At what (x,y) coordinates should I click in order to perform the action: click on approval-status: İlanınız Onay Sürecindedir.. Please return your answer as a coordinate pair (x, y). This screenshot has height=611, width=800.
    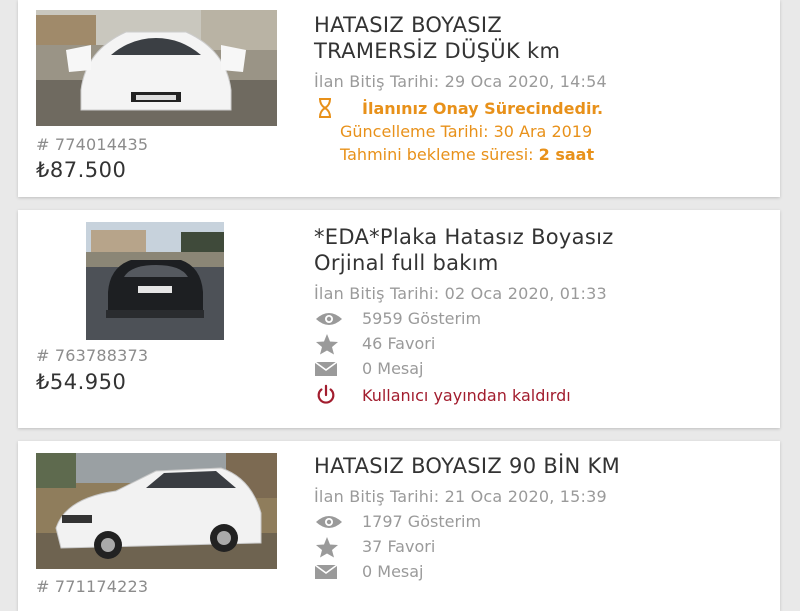
    Looking at the image, I should click on (542, 108).